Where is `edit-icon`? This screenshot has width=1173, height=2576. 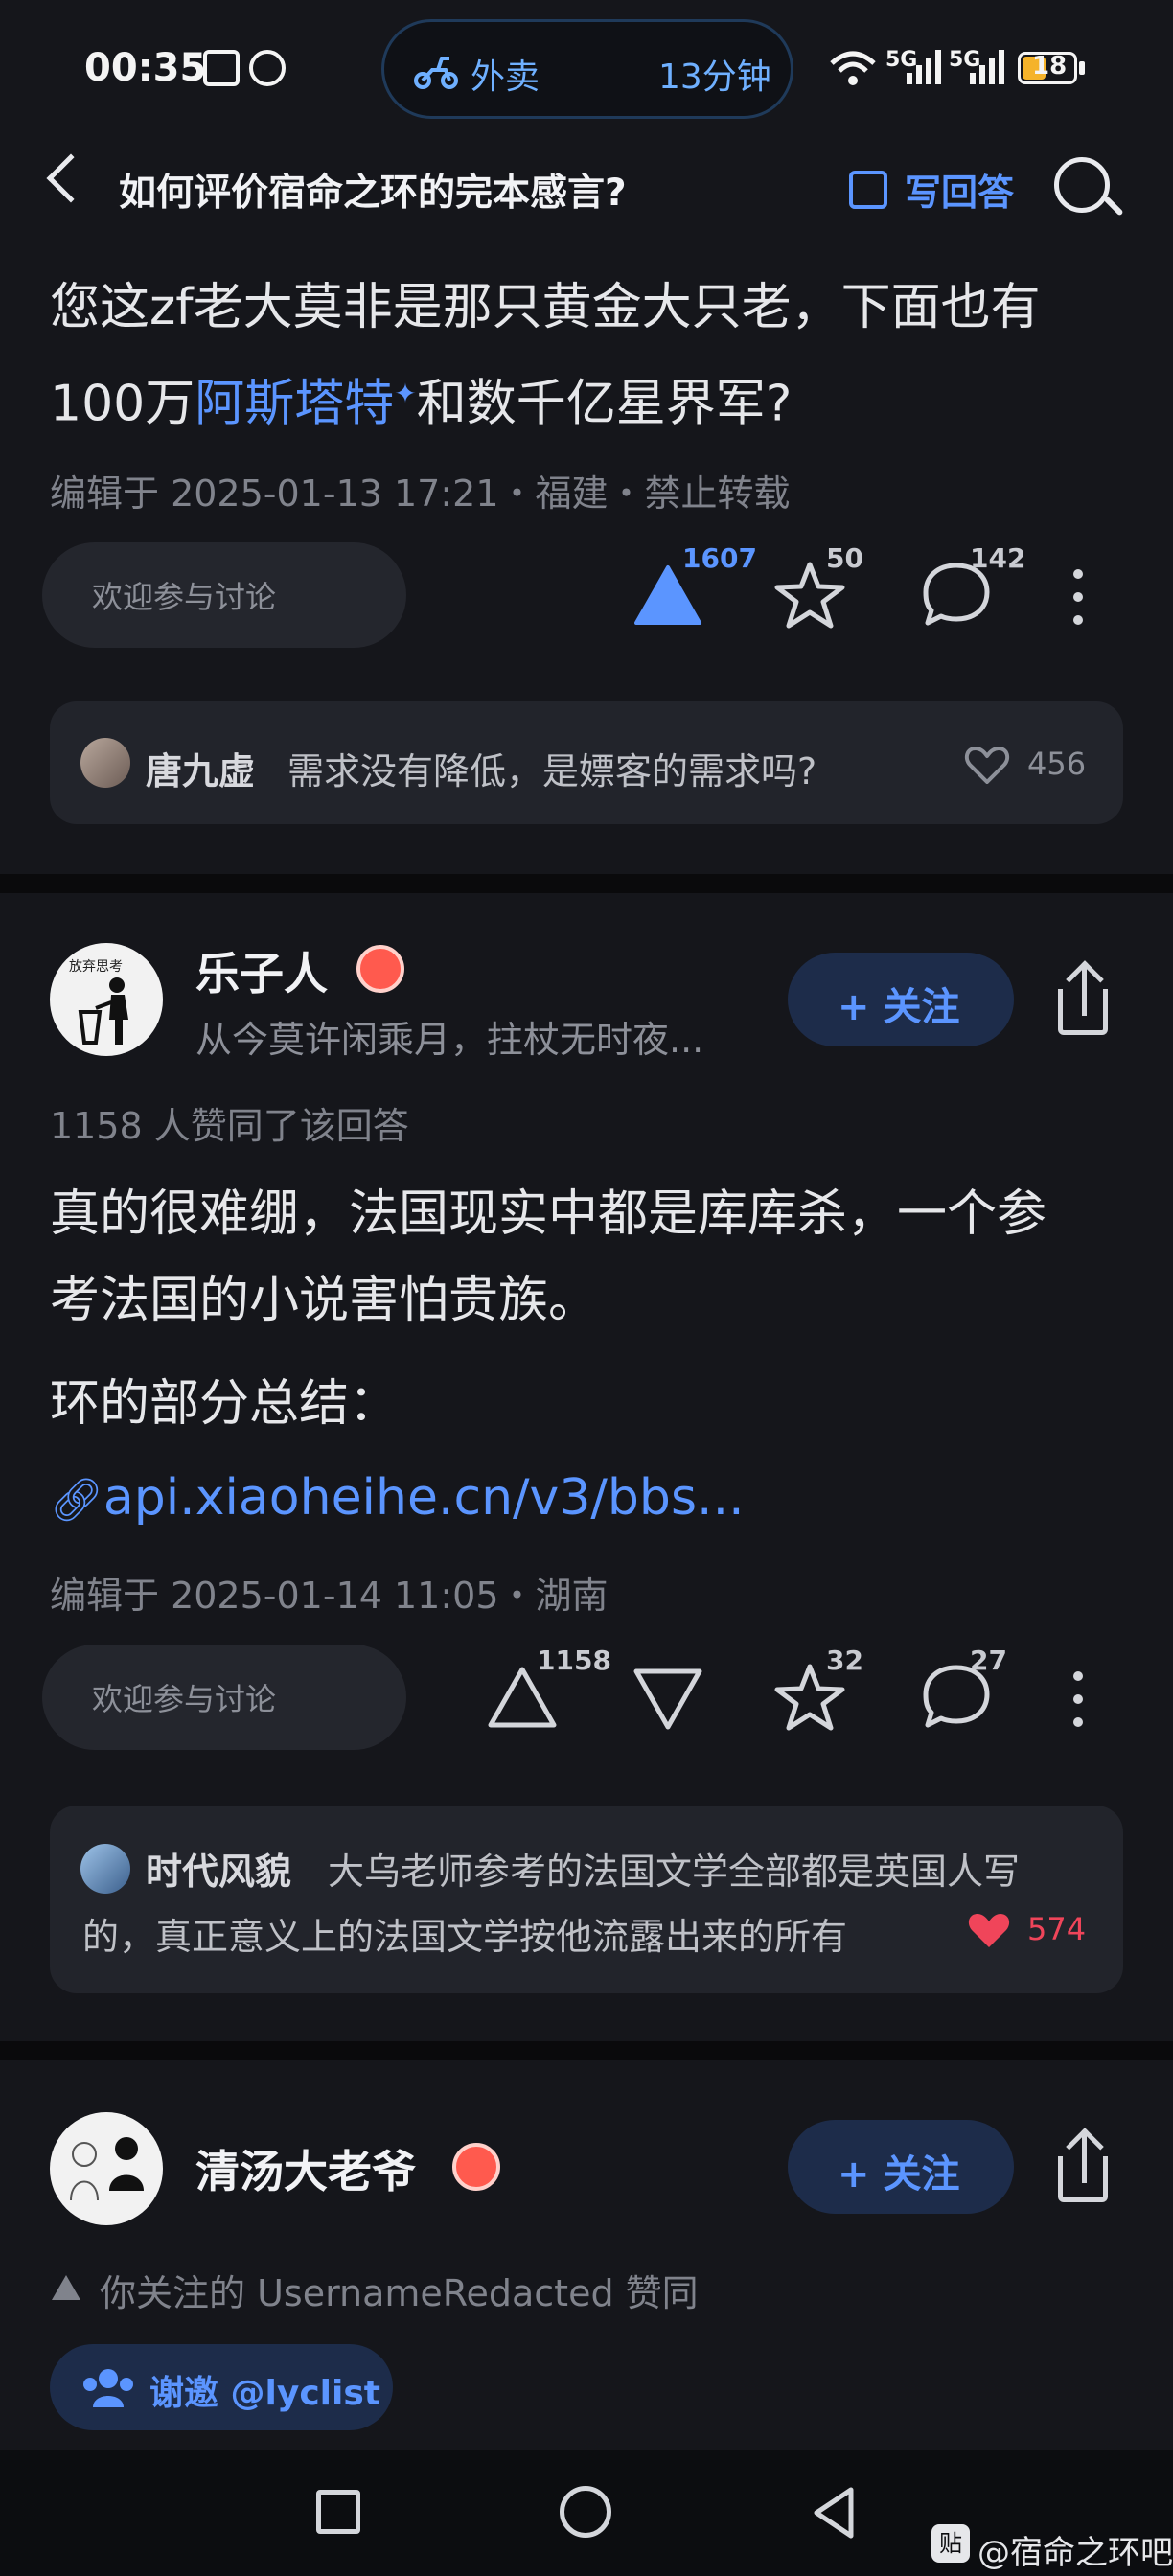 edit-icon is located at coordinates (868, 190).